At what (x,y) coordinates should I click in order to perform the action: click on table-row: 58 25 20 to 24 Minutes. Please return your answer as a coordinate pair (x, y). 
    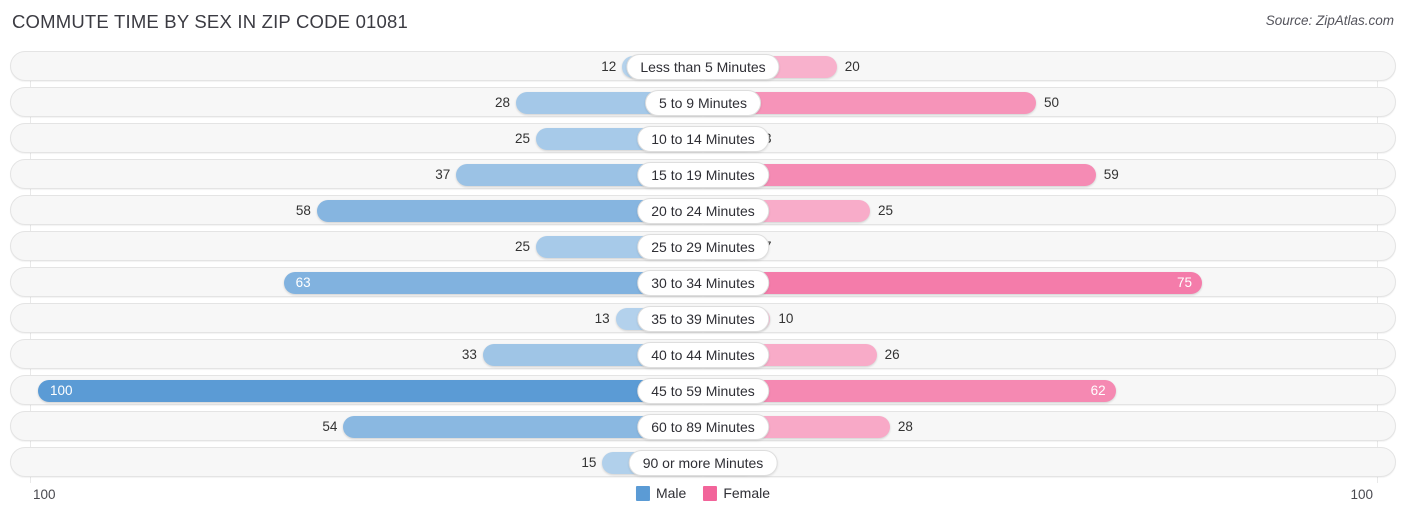
    Looking at the image, I should click on (703, 210).